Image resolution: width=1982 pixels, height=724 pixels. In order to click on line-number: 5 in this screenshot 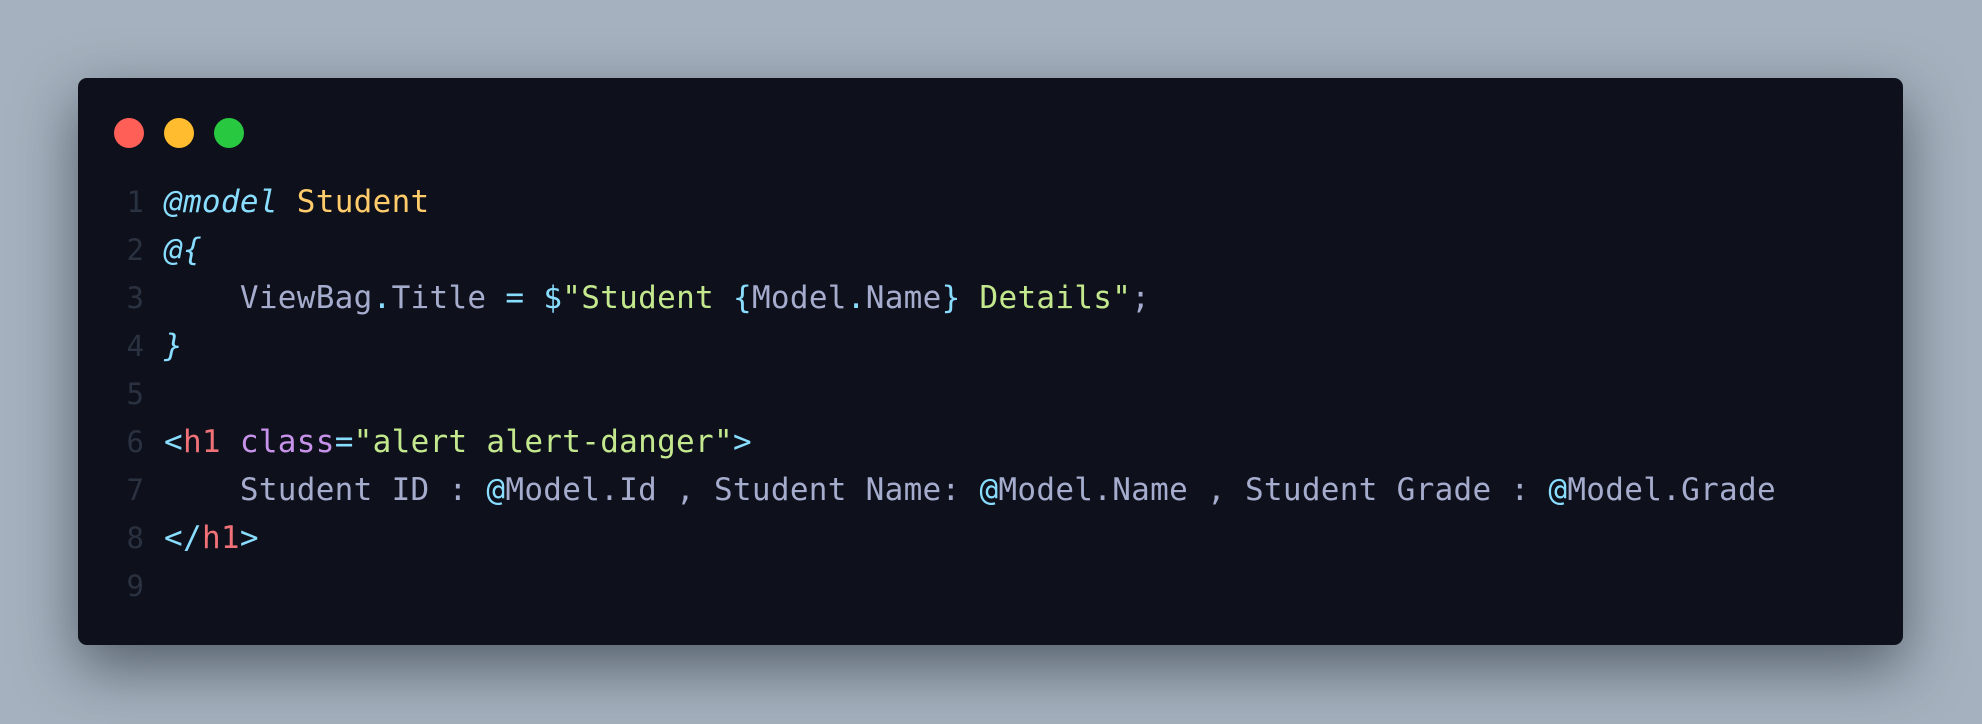, I will do `click(135, 394)`.